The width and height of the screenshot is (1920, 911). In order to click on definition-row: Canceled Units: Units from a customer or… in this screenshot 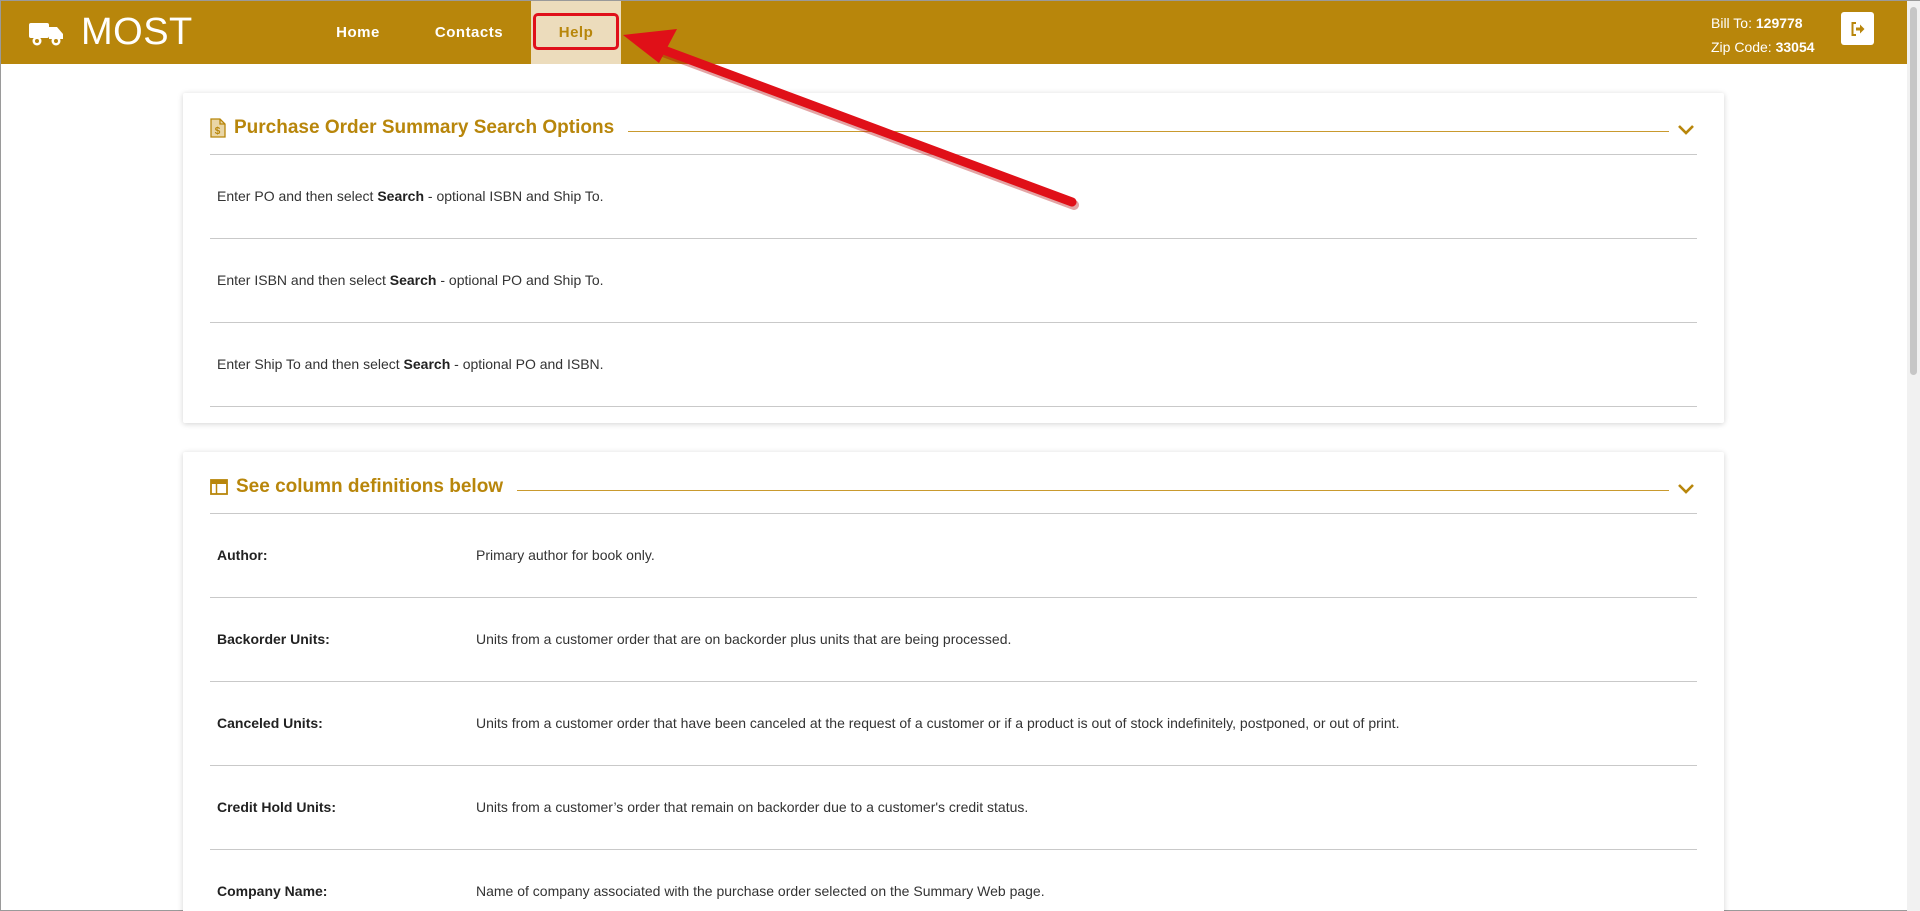, I will do `click(953, 724)`.